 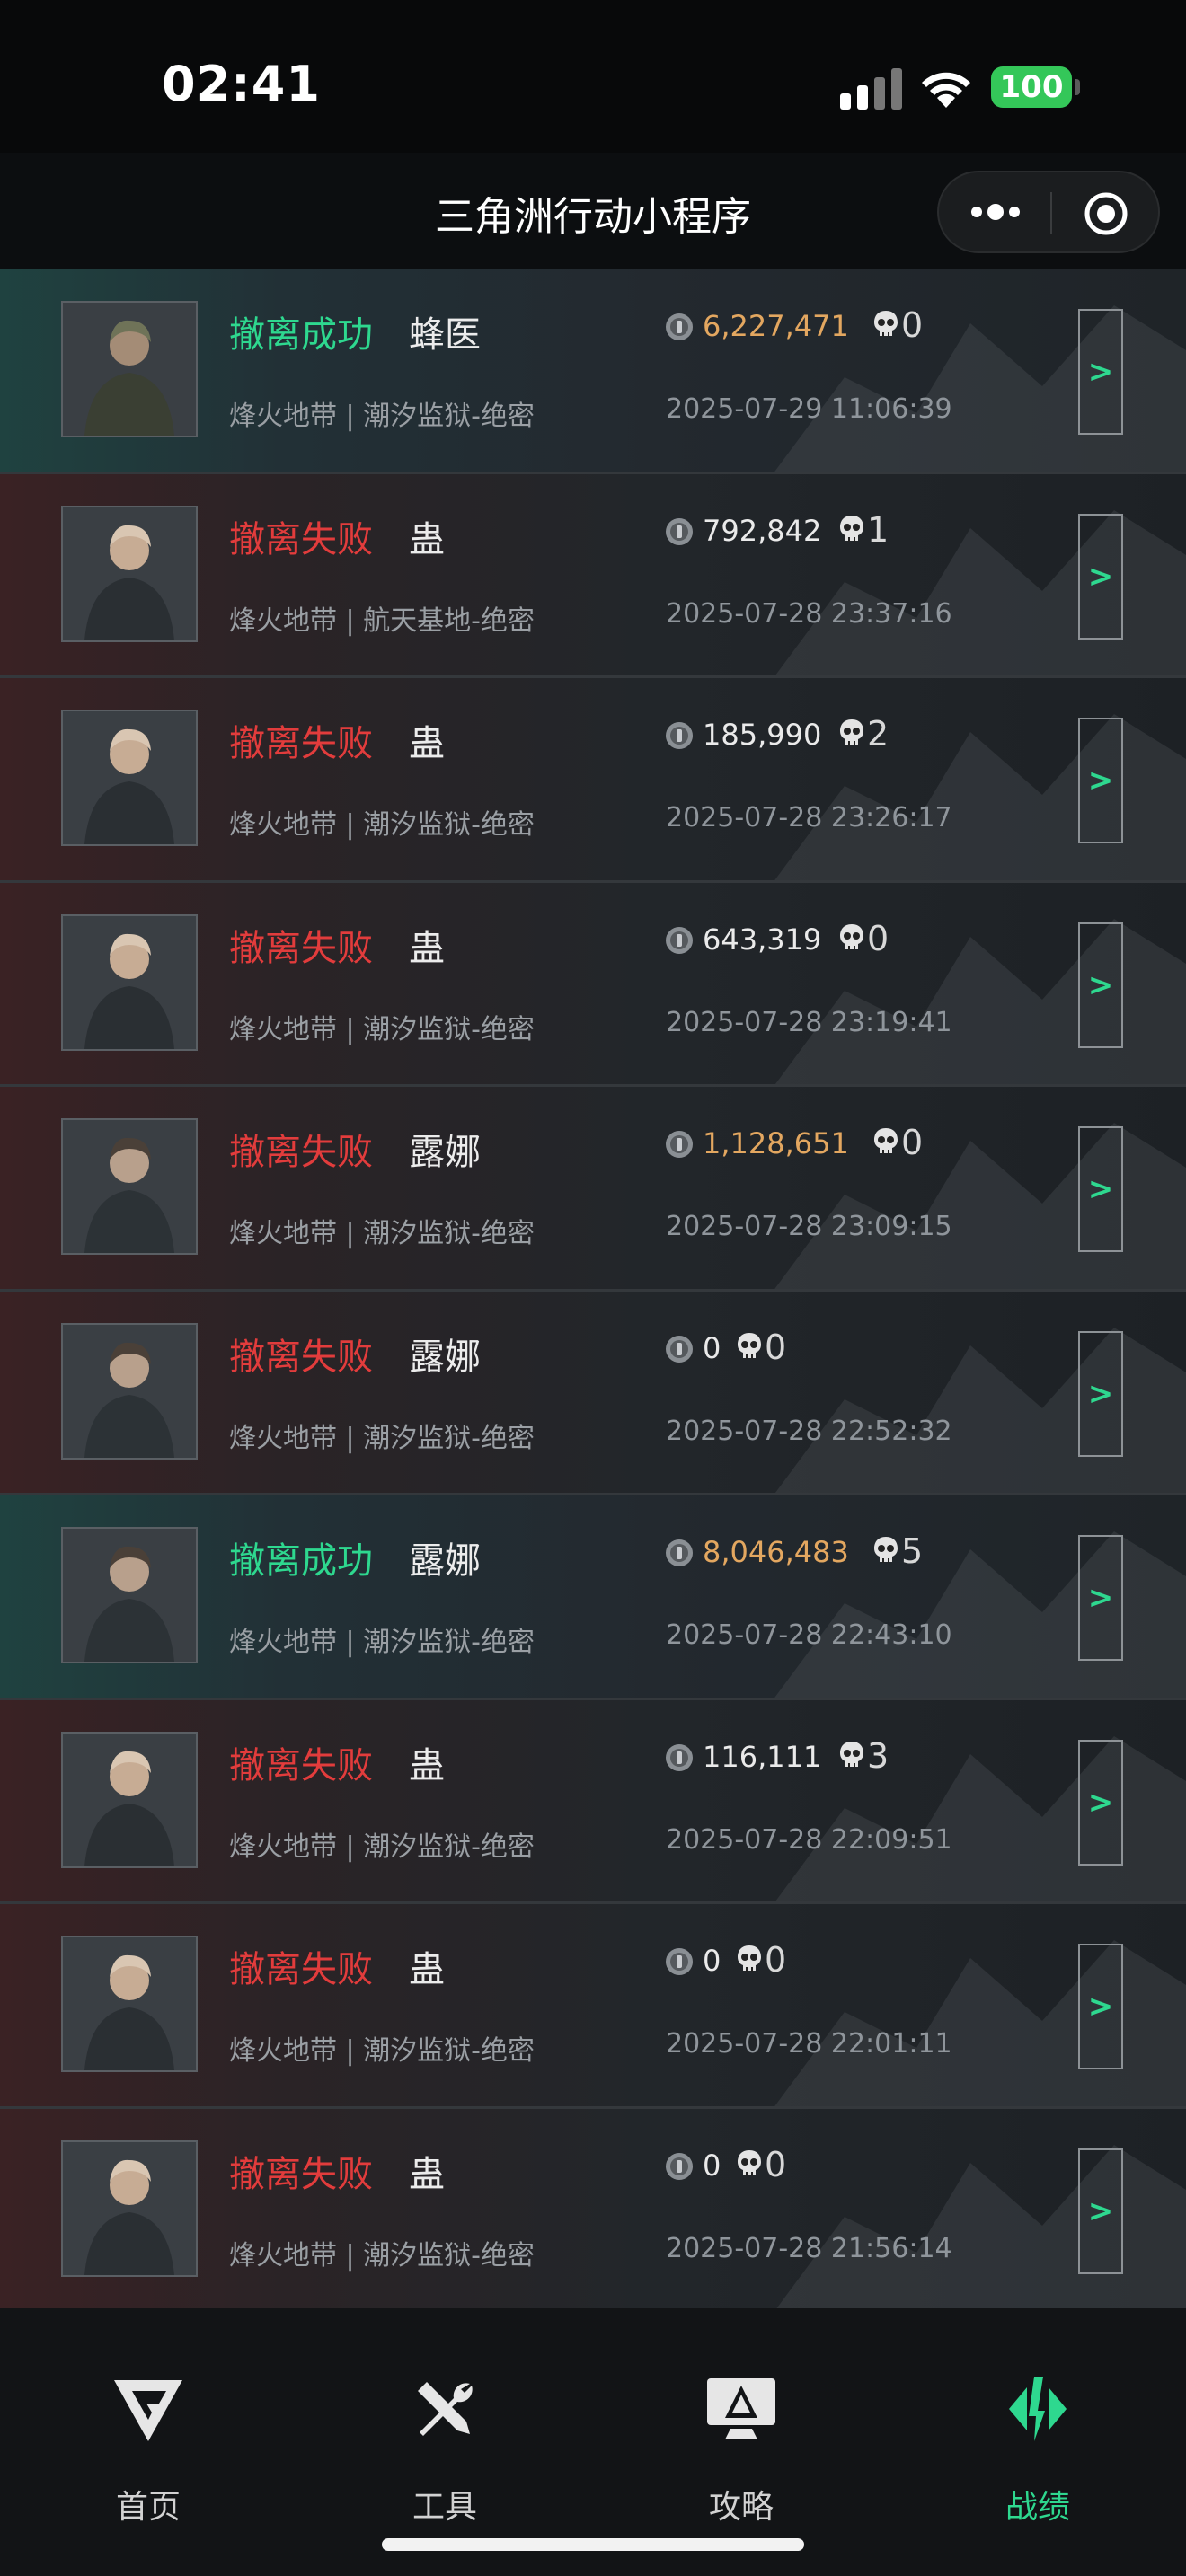 What do you see at coordinates (809, 818) in the screenshot?
I see `match-time: 2025-07-28 23:26:17` at bounding box center [809, 818].